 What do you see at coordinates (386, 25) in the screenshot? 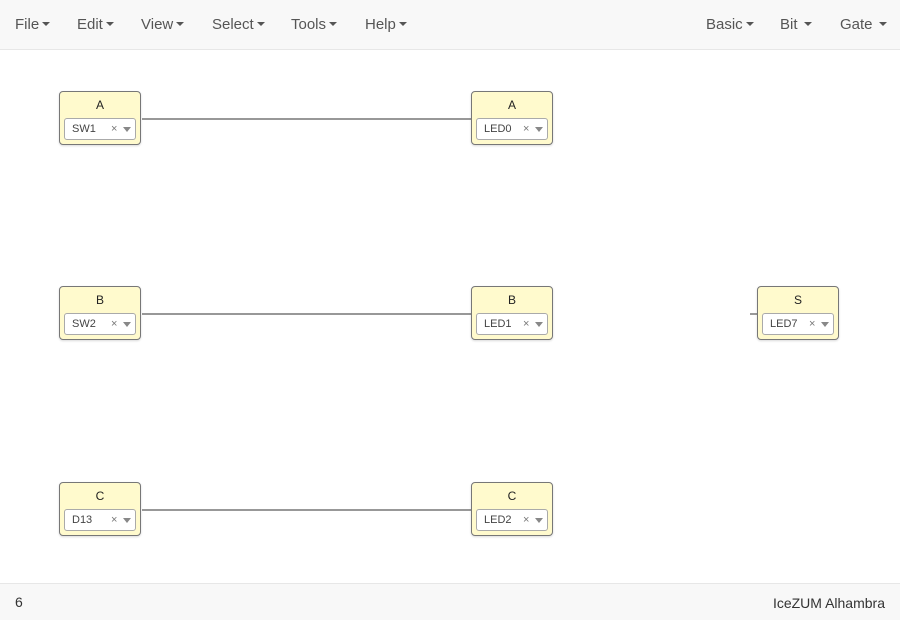
I see `menu-help: Help` at bounding box center [386, 25].